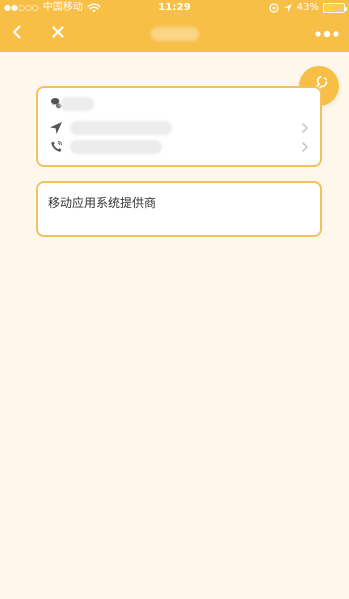 The height and width of the screenshot is (599, 349). I want to click on status-bar: ●●○○○ 中国移动 11:29 43%, so click(174, 7).